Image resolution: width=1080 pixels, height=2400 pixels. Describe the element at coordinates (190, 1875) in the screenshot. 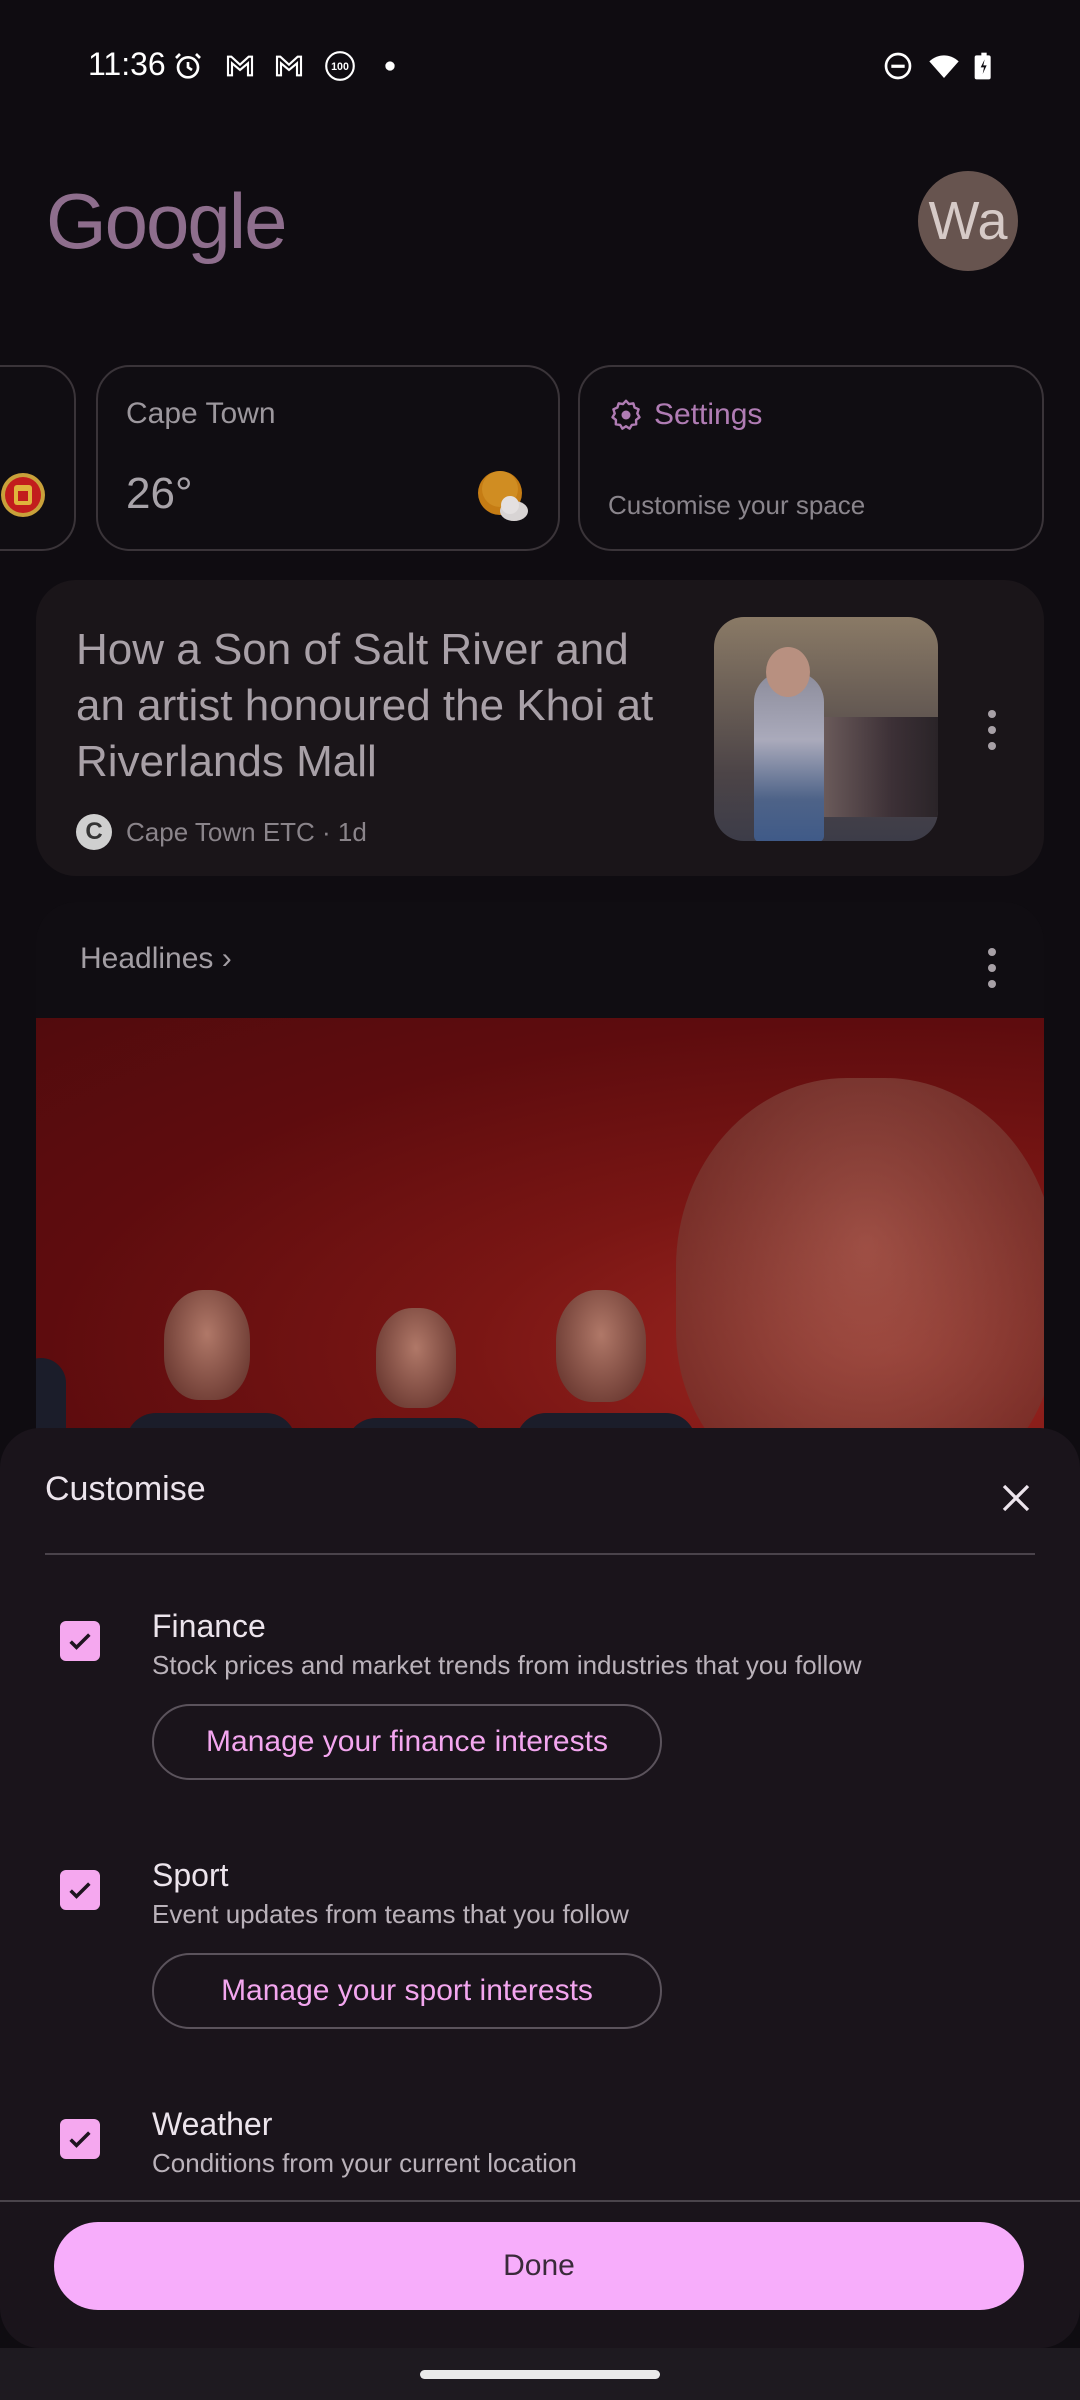

I see `option-title: Sport` at that location.